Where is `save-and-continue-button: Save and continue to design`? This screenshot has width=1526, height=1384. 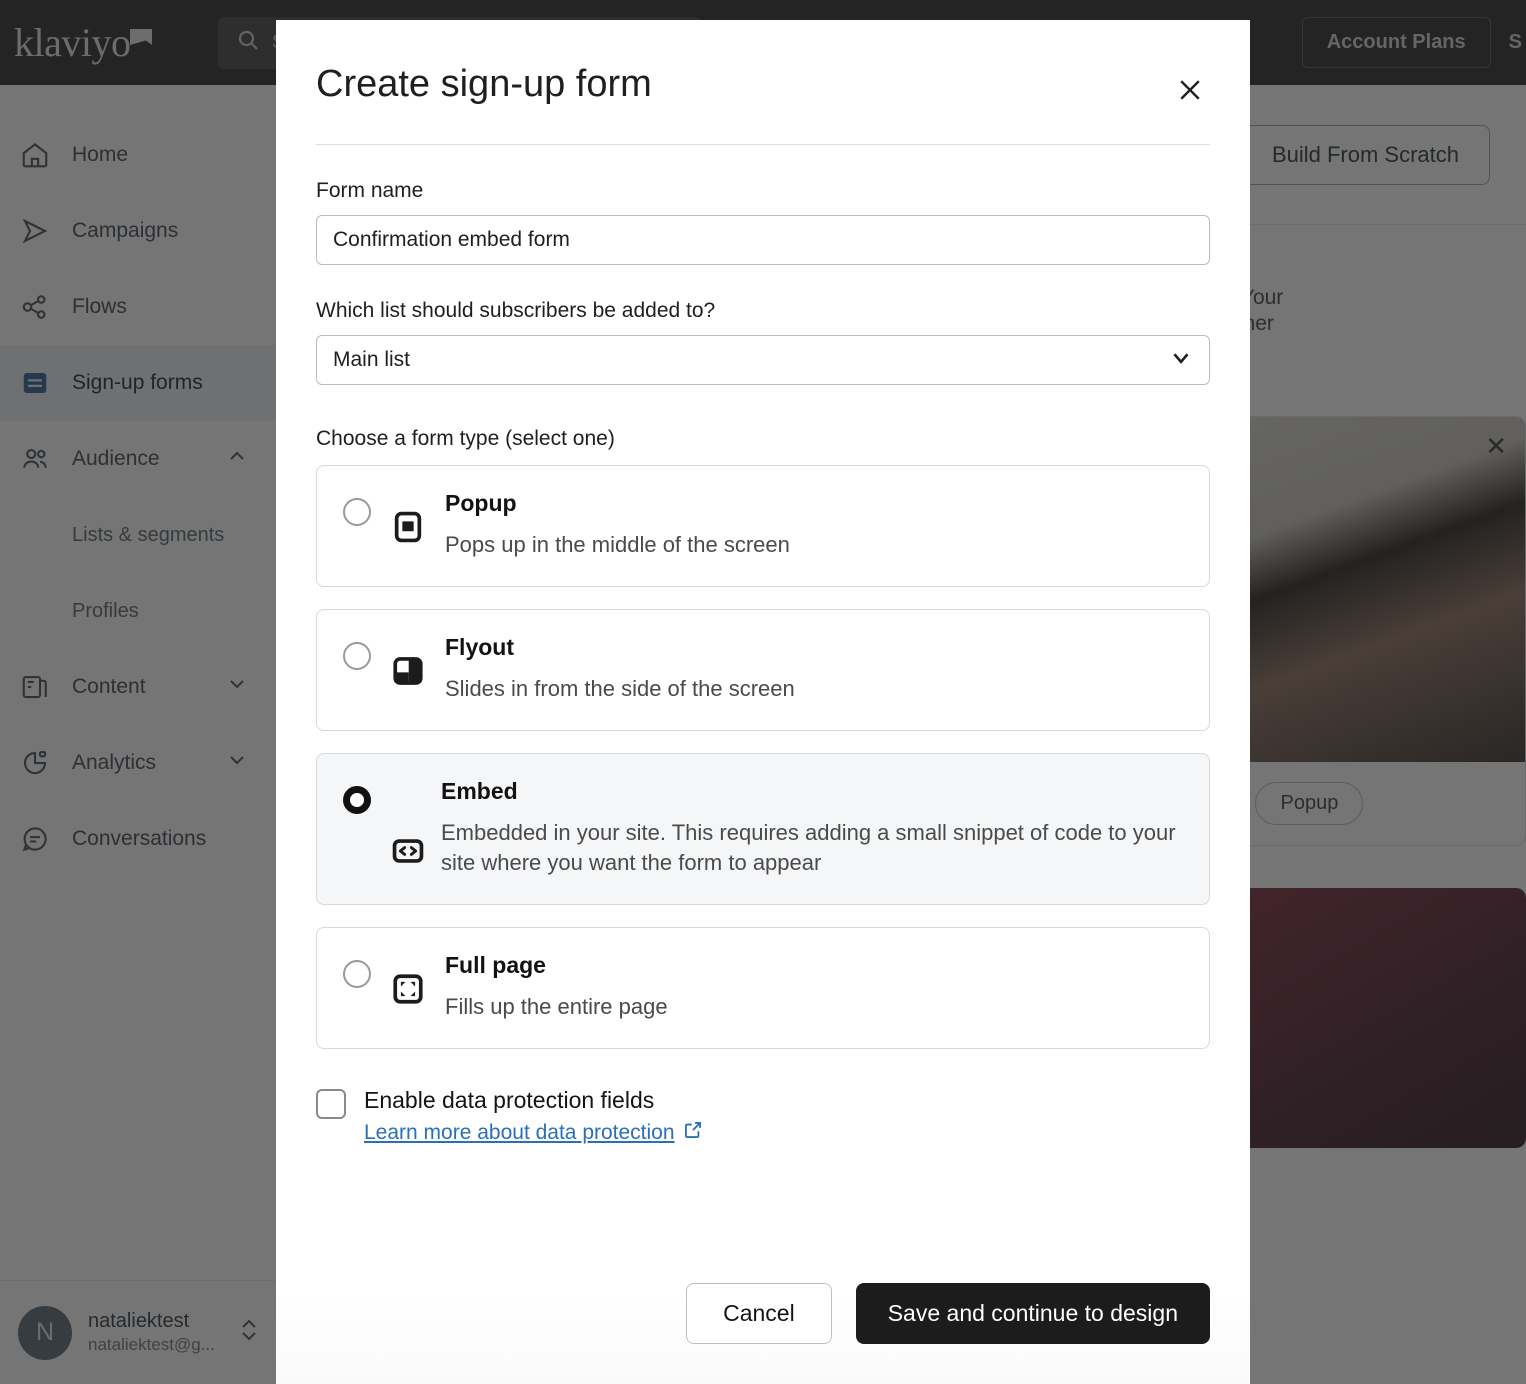 save-and-continue-button: Save and continue to design is located at coordinates (1032, 1313).